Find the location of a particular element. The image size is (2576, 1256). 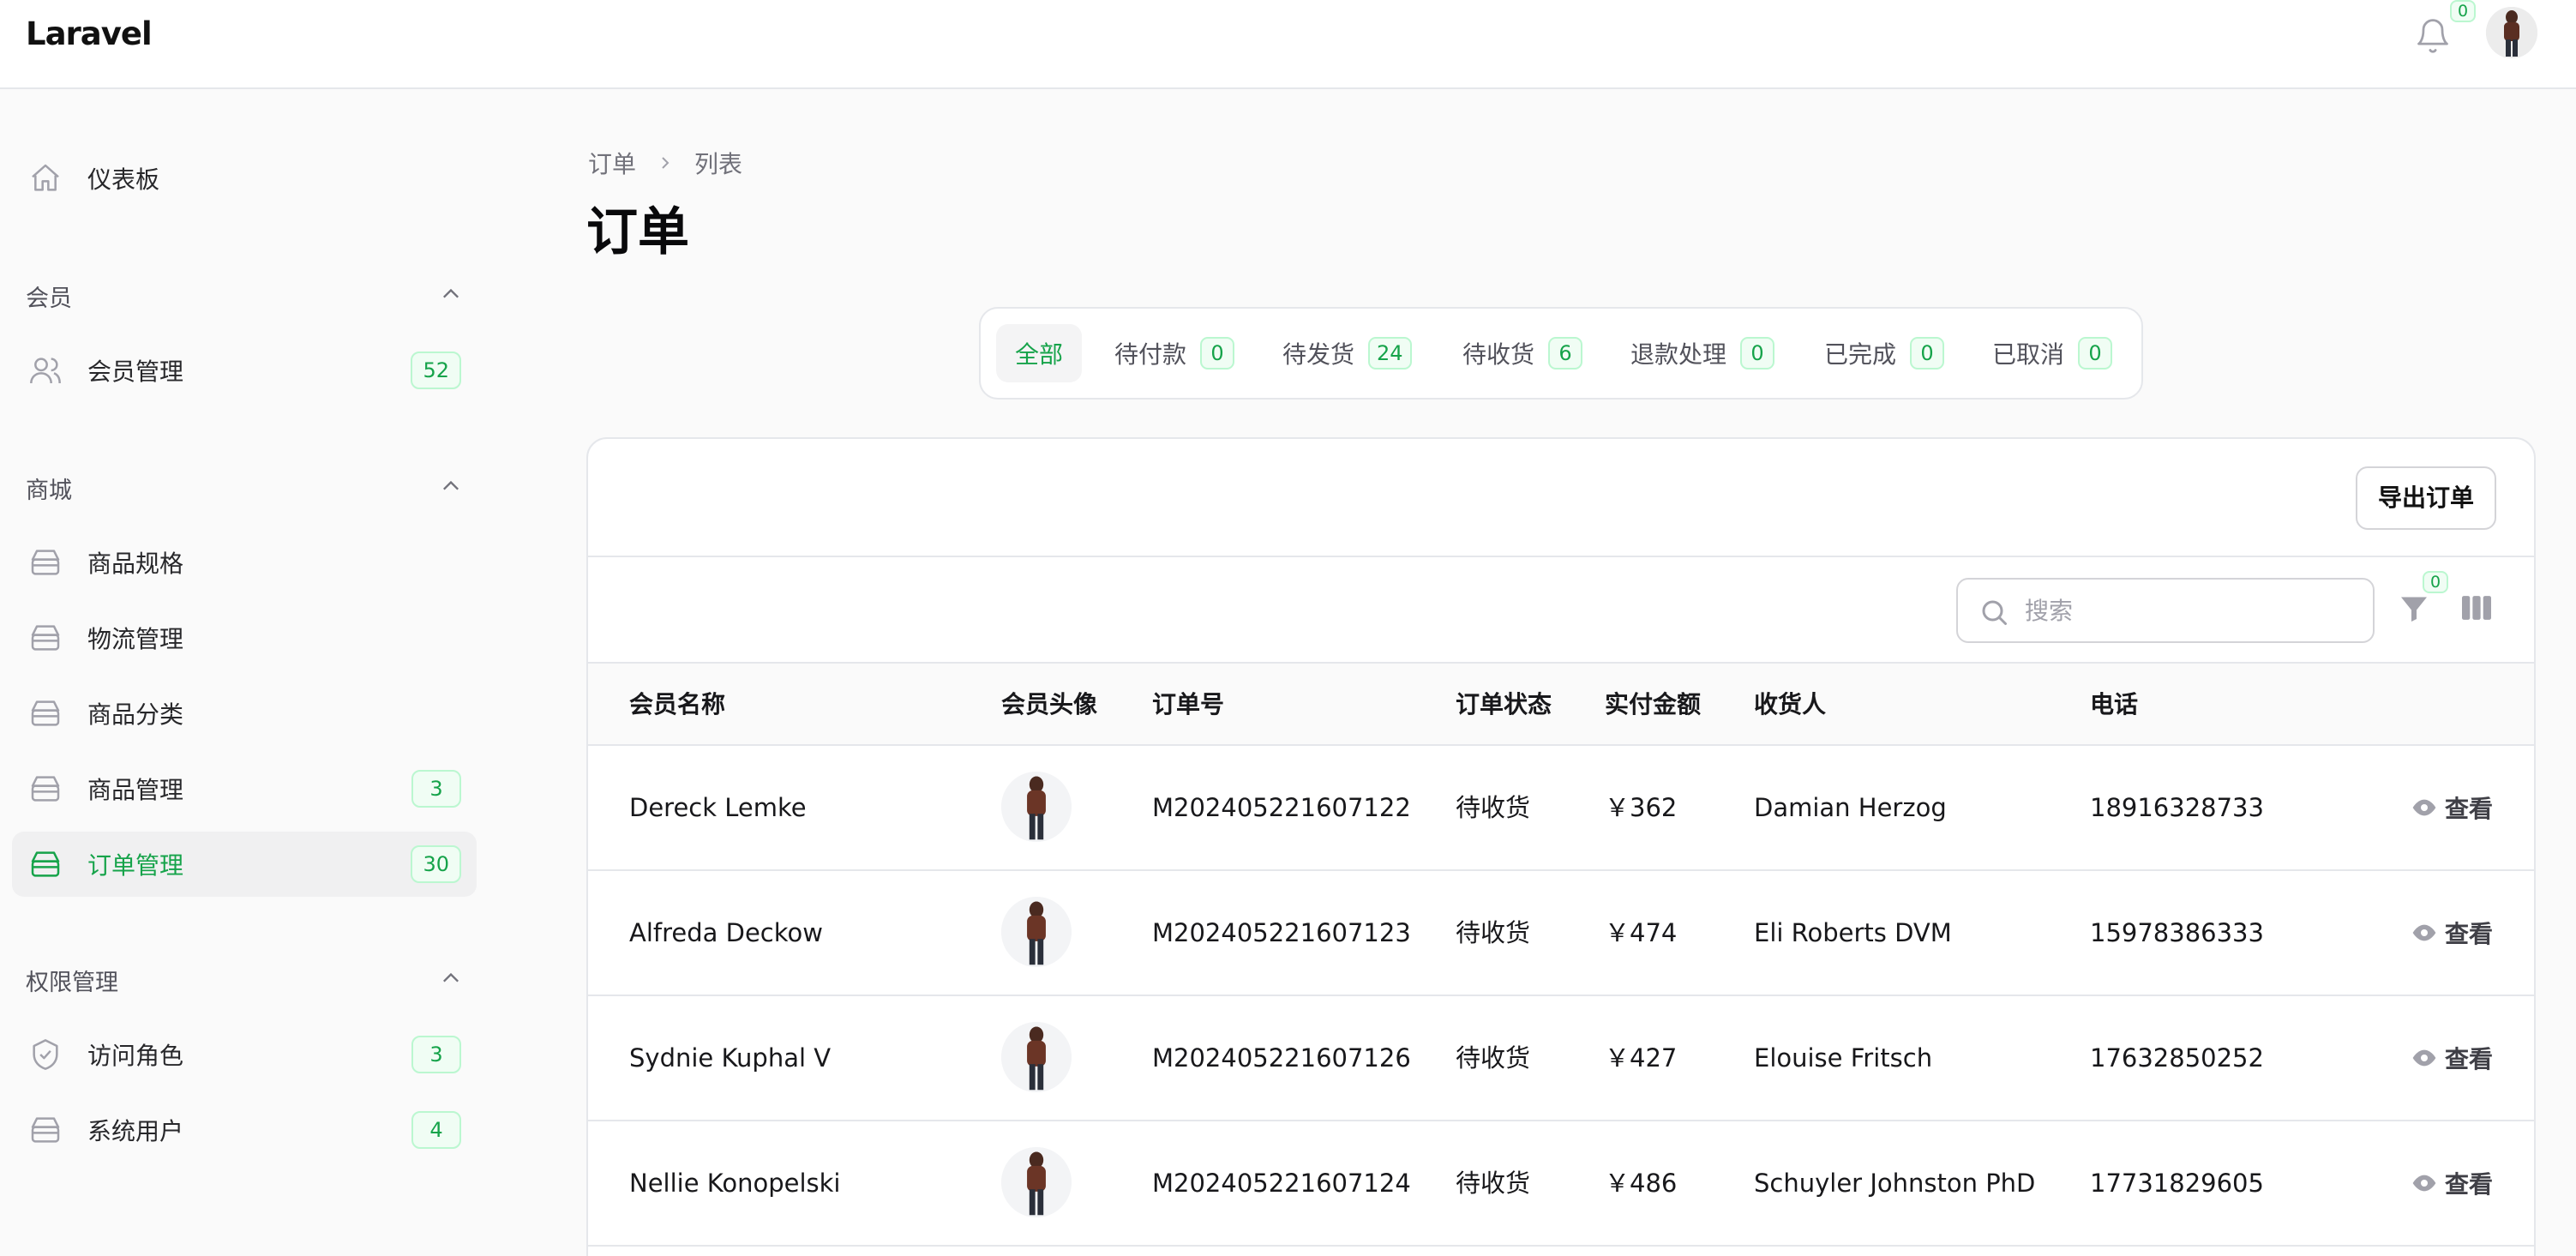

sidebar-item-label: 仪表板 is located at coordinates (123, 180).